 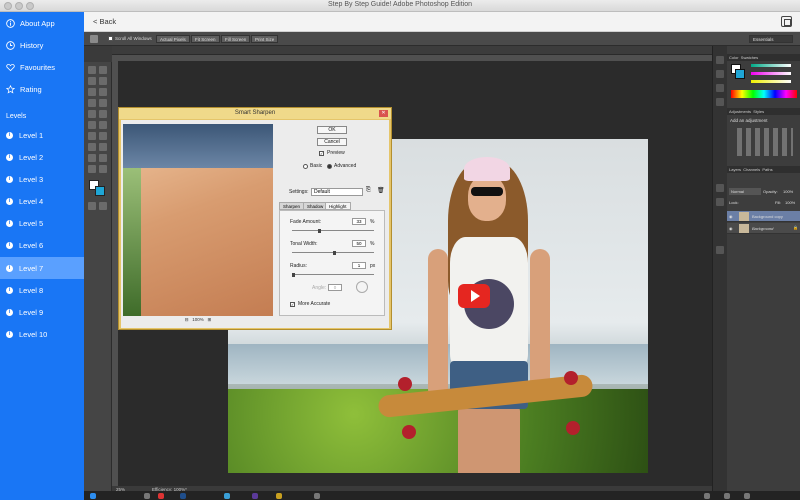 What do you see at coordinates (173, 39) in the screenshot?
I see `actual-pixels-button: Actual Pixels` at bounding box center [173, 39].